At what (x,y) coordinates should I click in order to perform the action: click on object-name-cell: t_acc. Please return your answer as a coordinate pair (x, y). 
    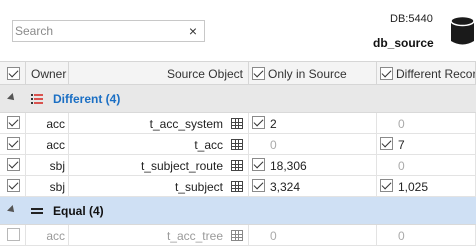
    Looking at the image, I should click on (208, 145).